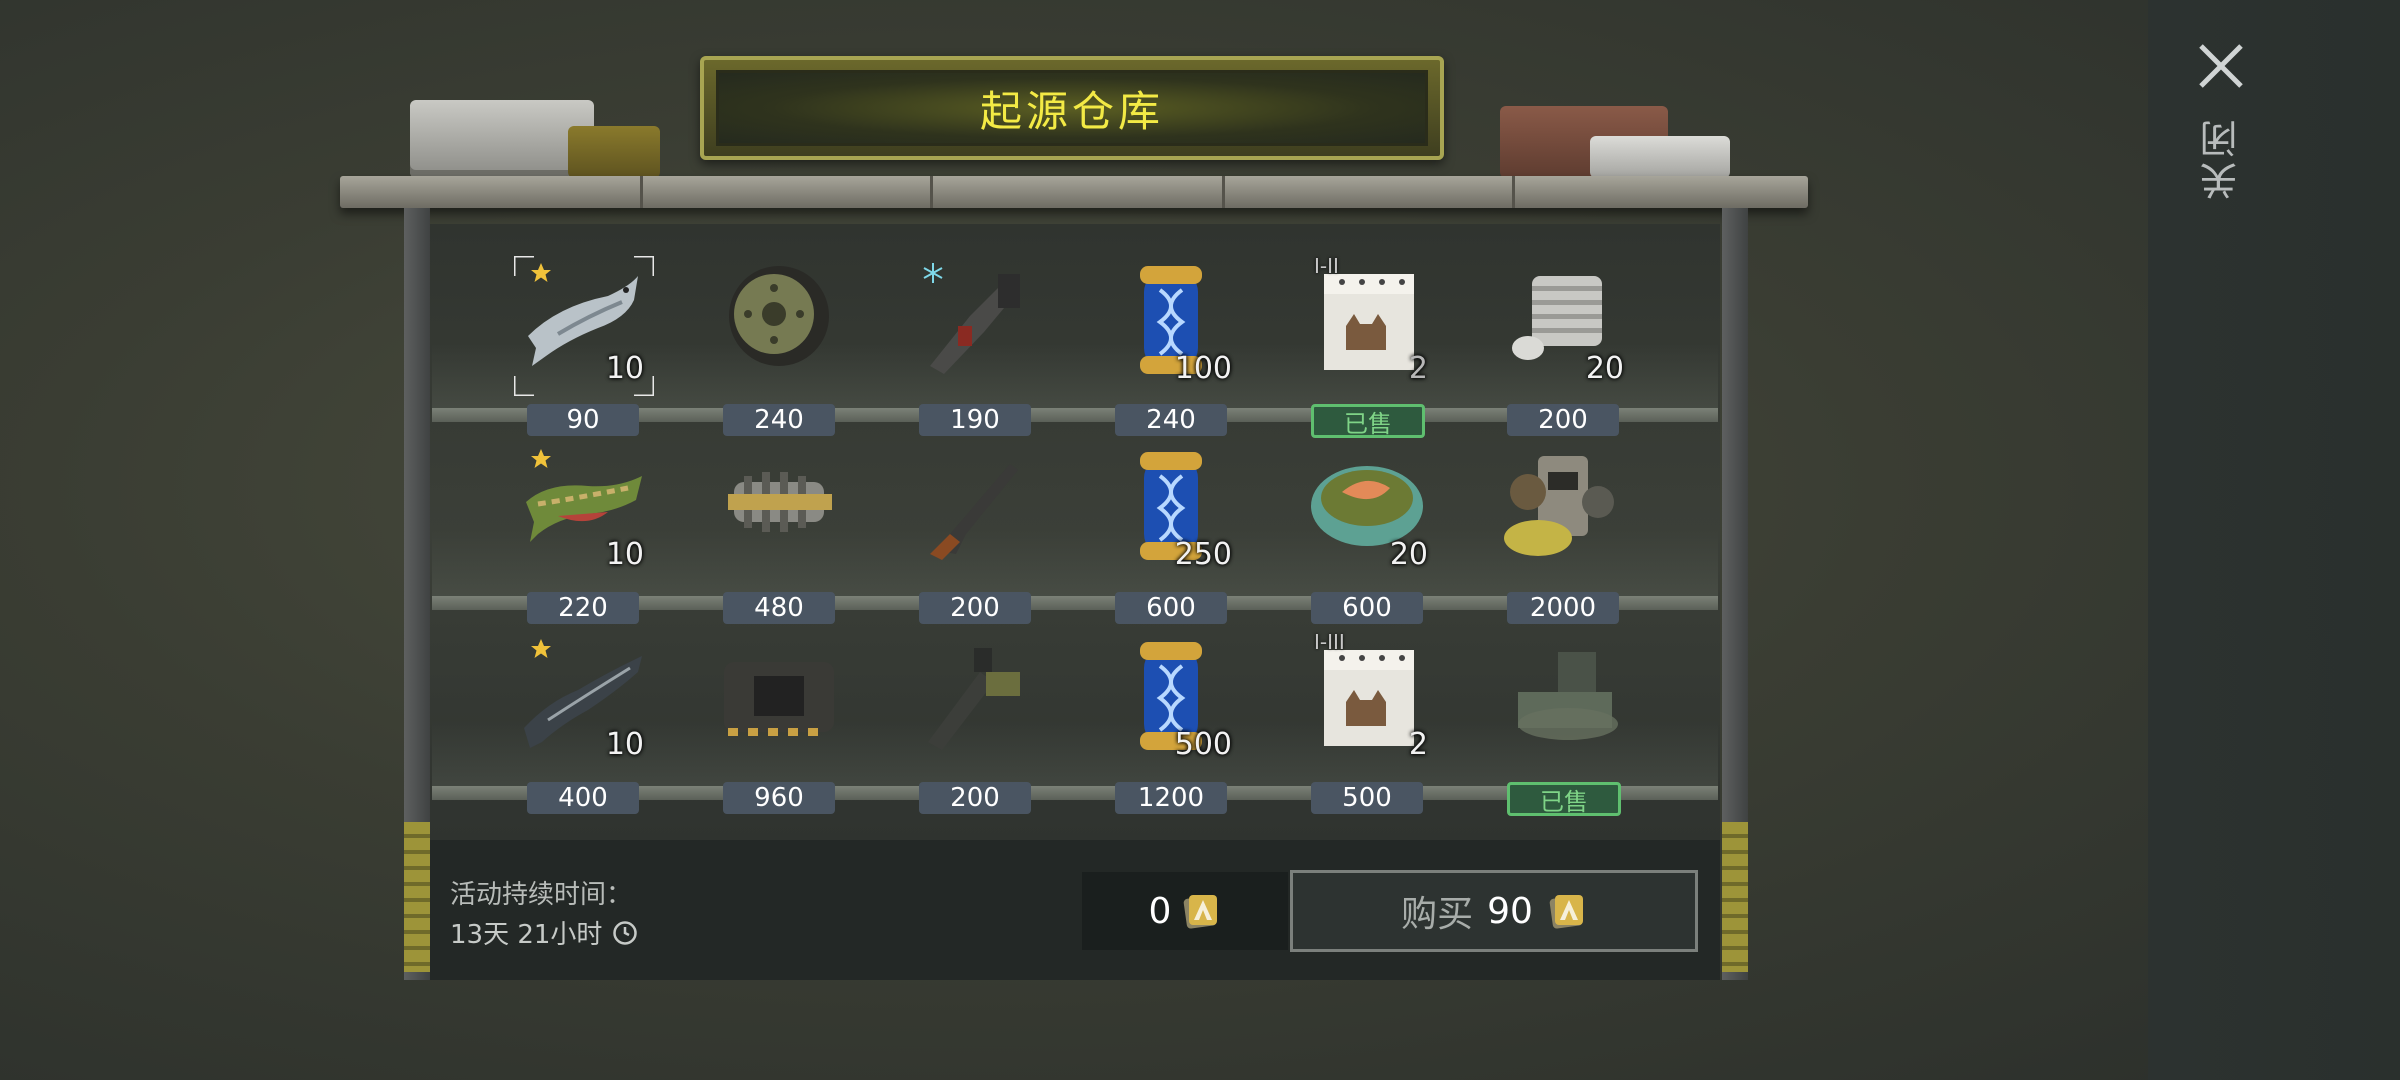  I want to click on price-tag: 220, so click(583, 608).